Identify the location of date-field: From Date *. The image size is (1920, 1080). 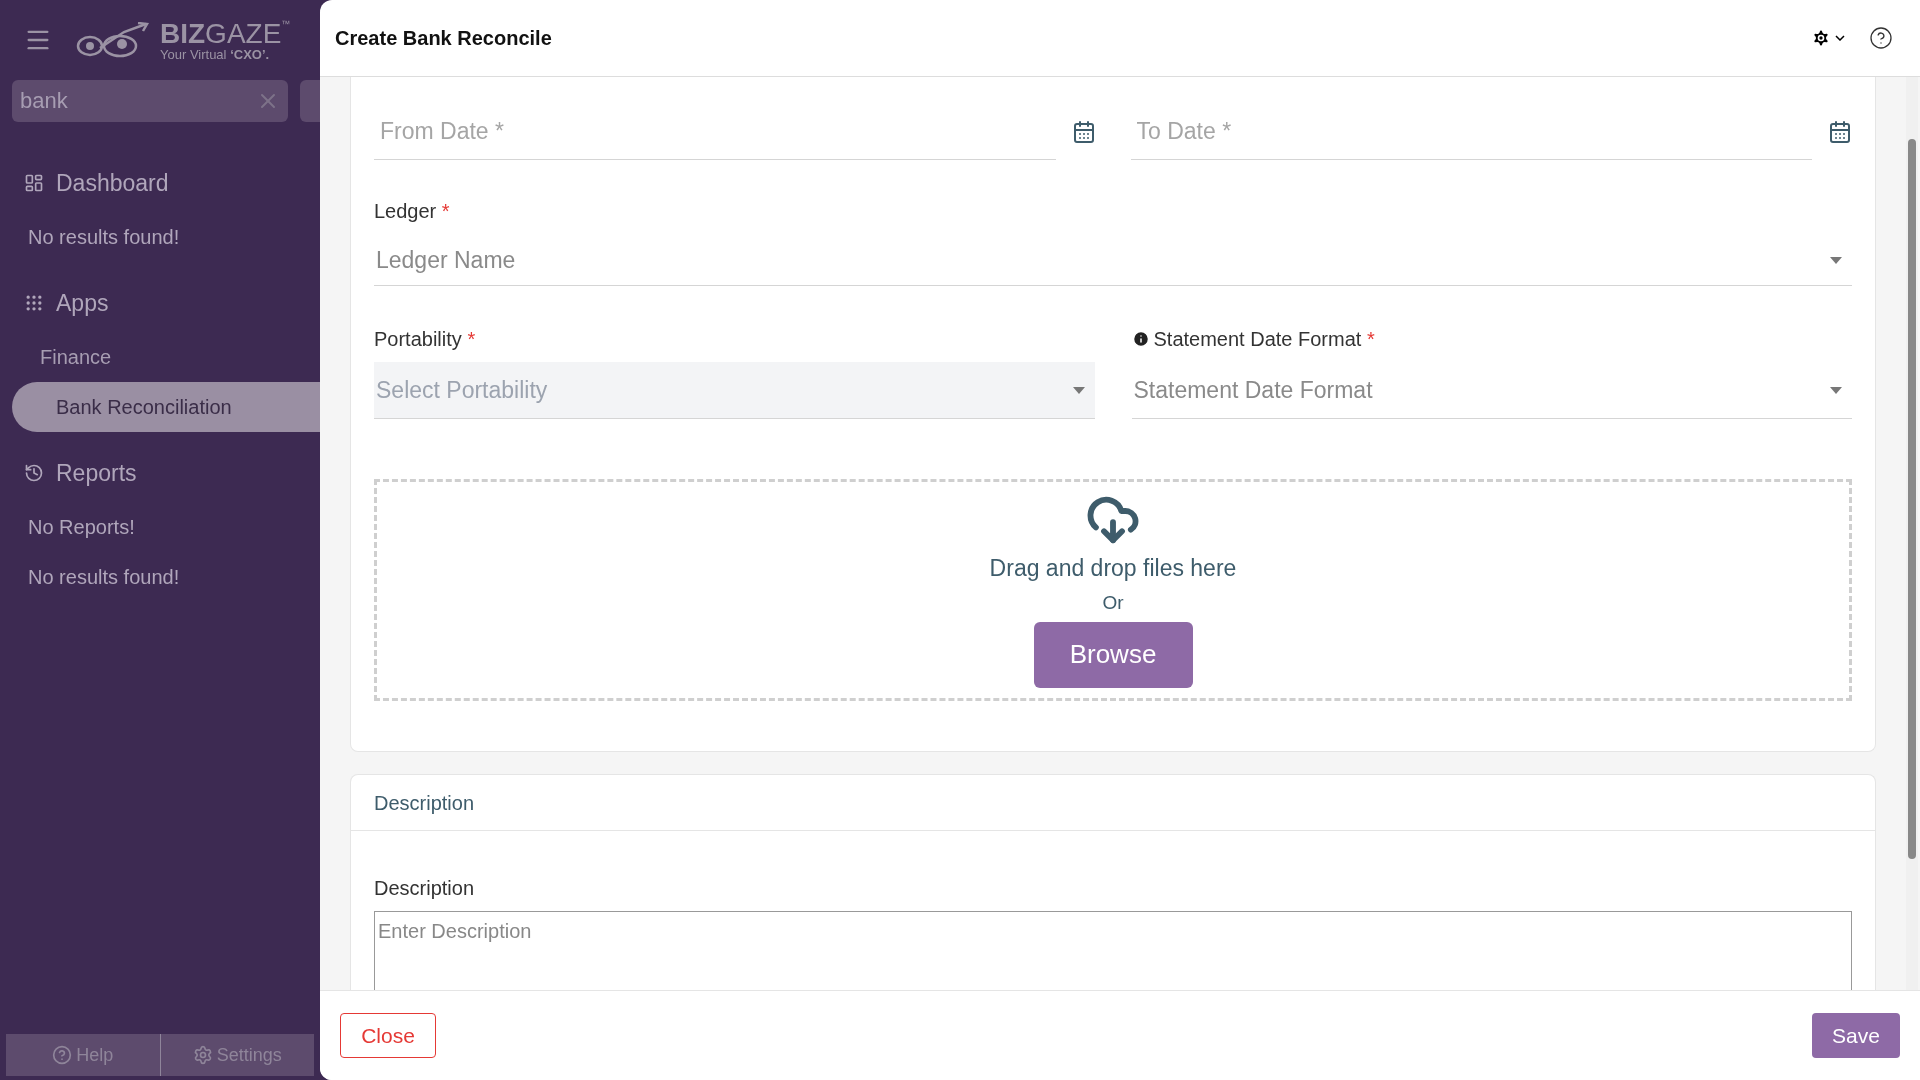
(715, 131).